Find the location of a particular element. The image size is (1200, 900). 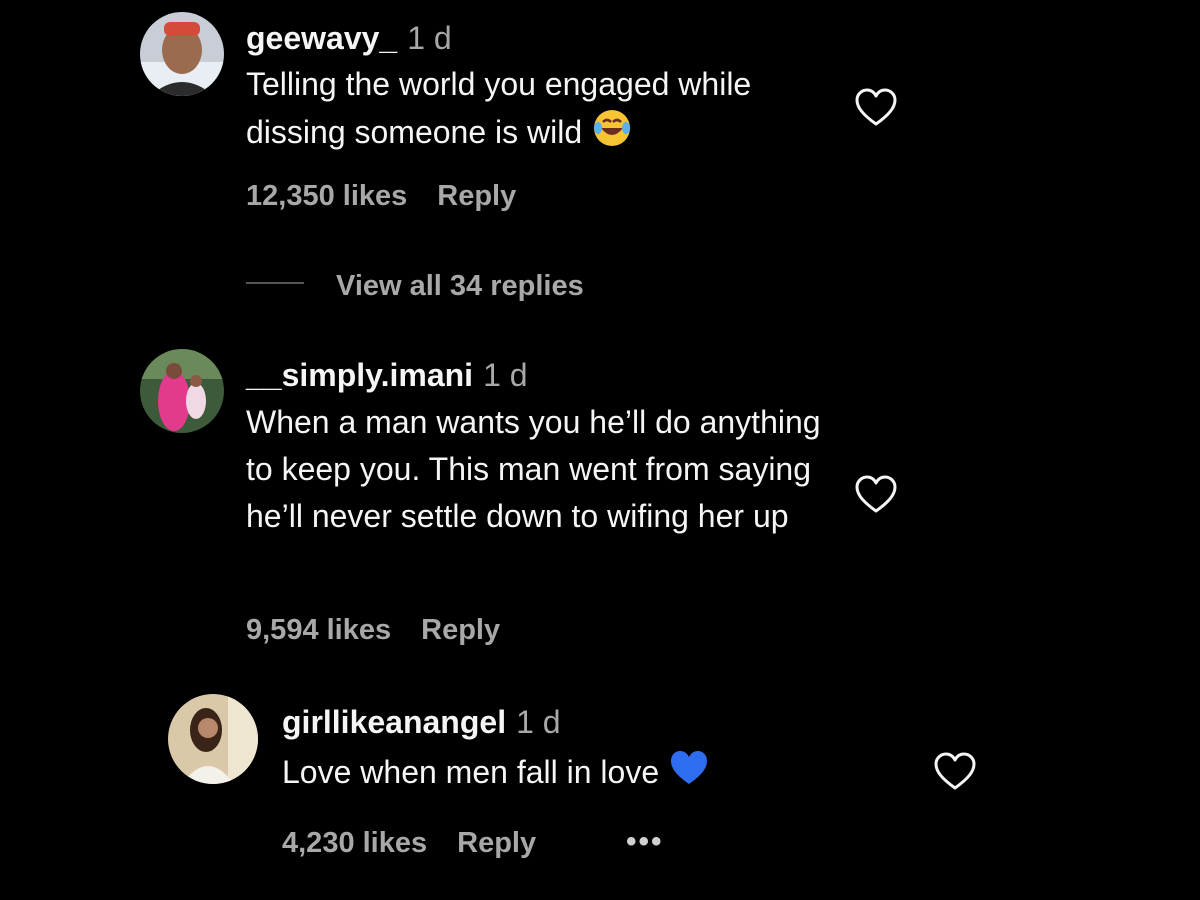

comment-meta: 9,594 likes Reply is located at coordinates (373, 630).